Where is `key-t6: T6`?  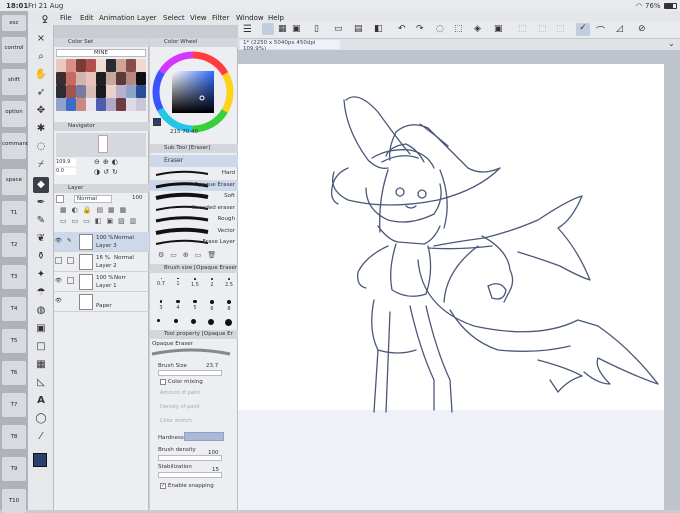 key-t6: T6 is located at coordinates (14, 373).